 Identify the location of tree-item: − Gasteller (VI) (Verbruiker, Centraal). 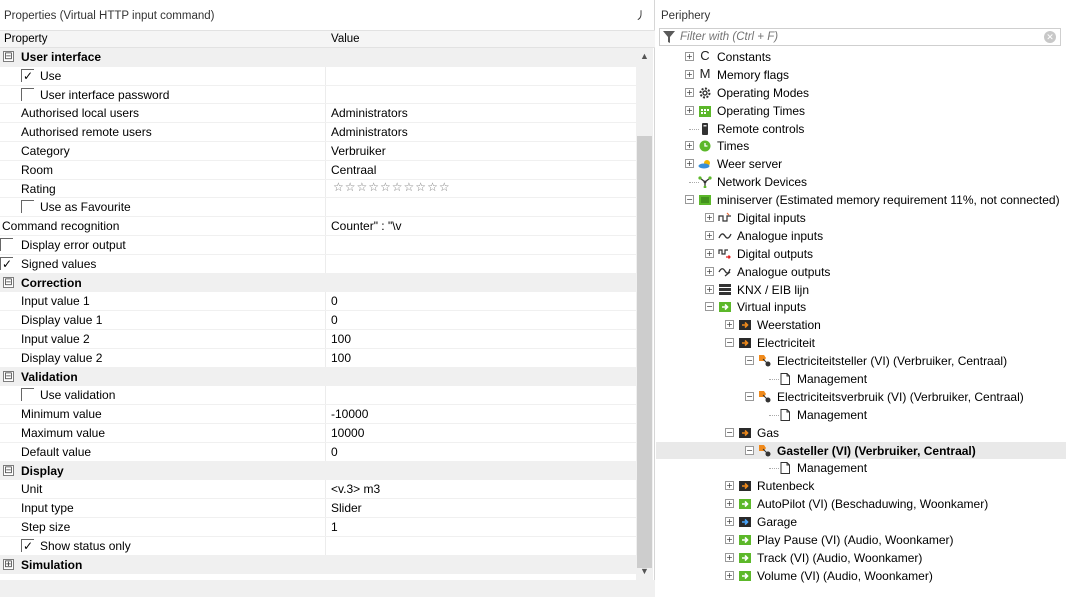
(861, 450).